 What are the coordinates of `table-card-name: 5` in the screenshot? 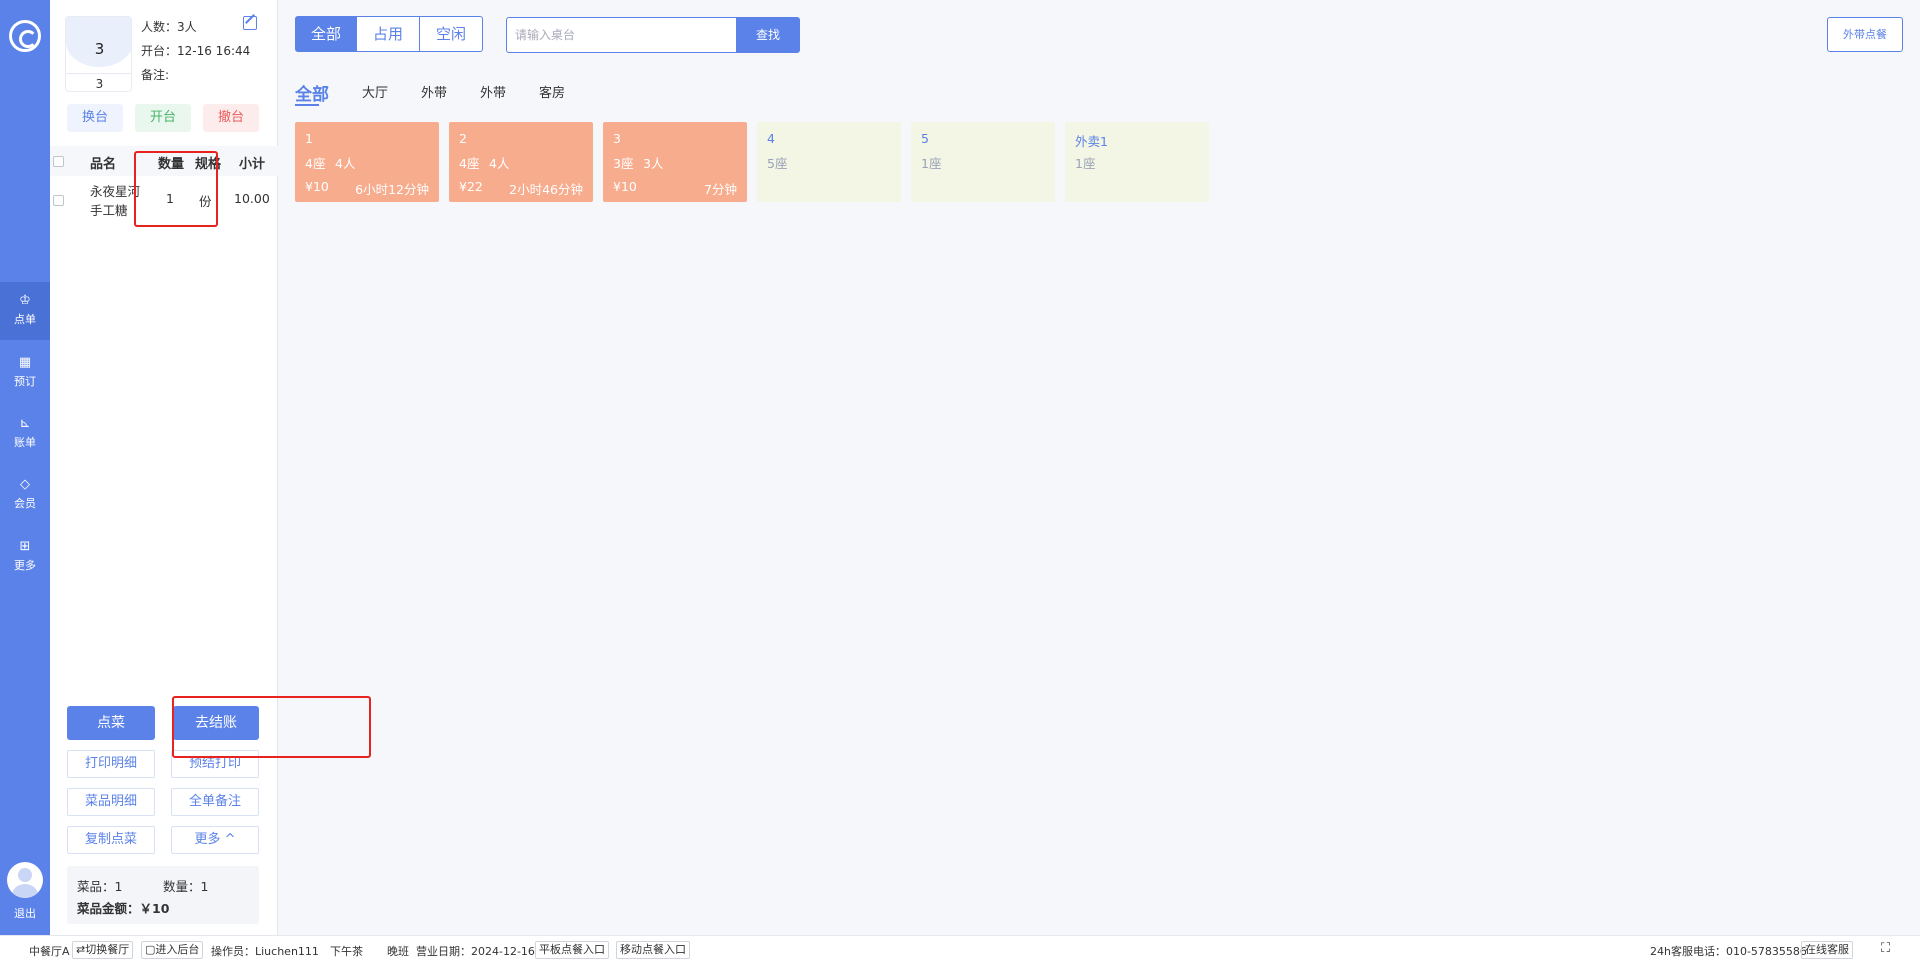 It's located at (925, 138).